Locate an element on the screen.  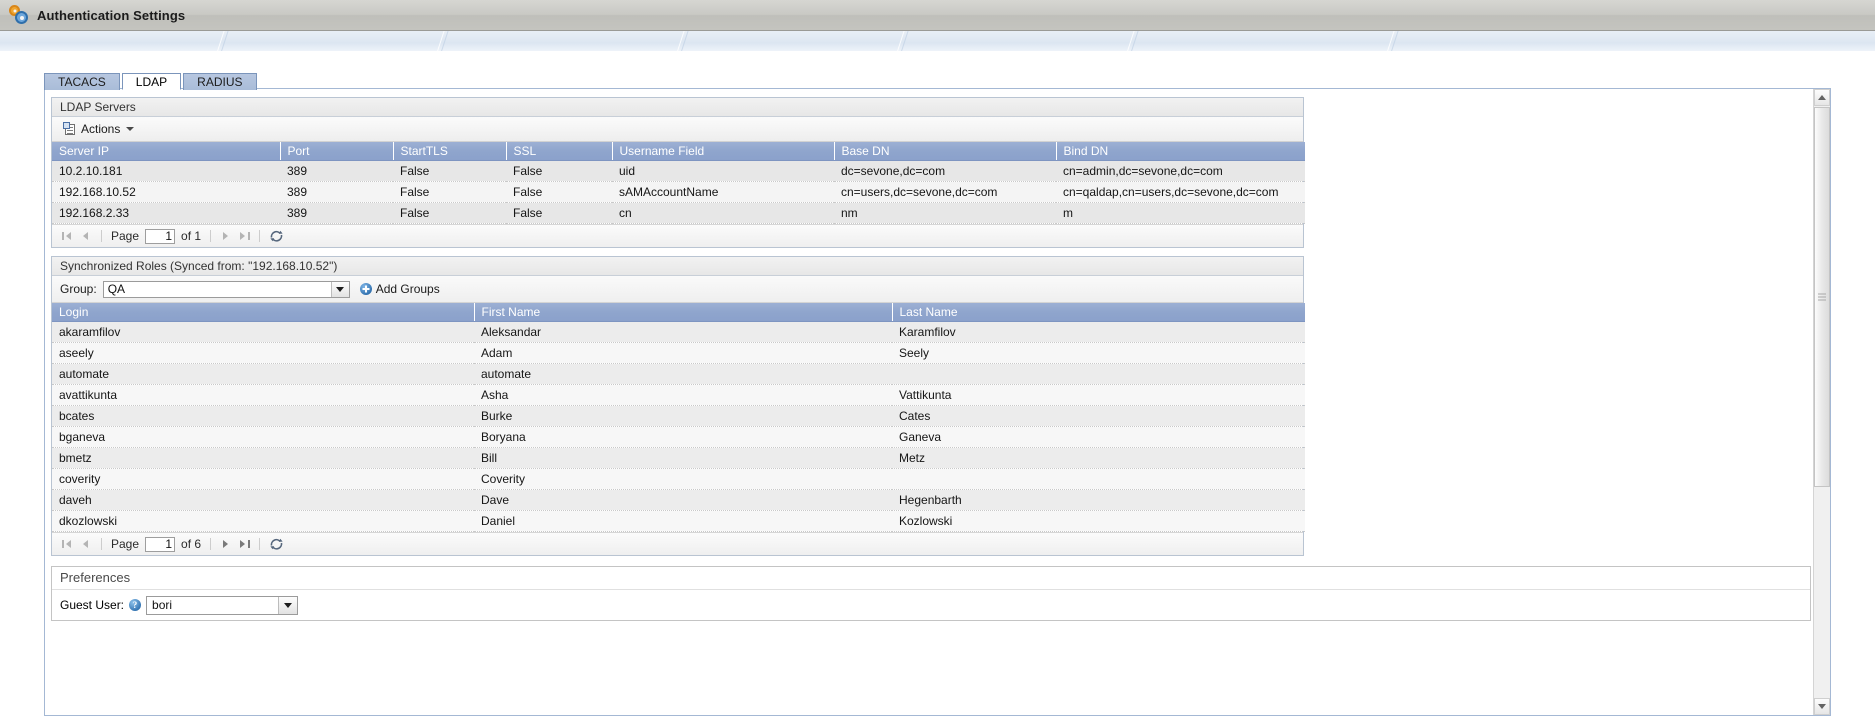
col-login: Login is located at coordinates (263, 312).